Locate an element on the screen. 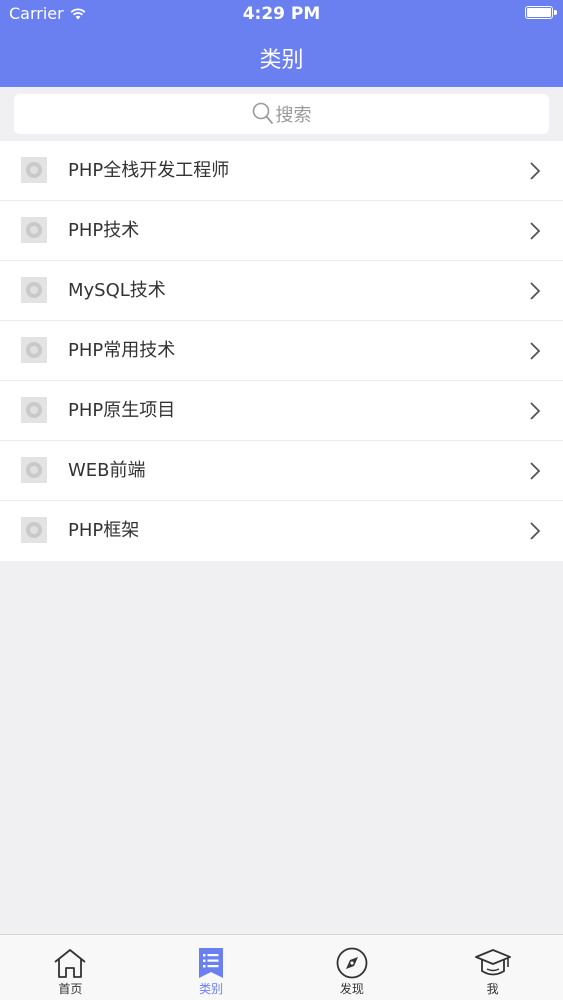  tab-discover: 发现 is located at coordinates (352, 967).